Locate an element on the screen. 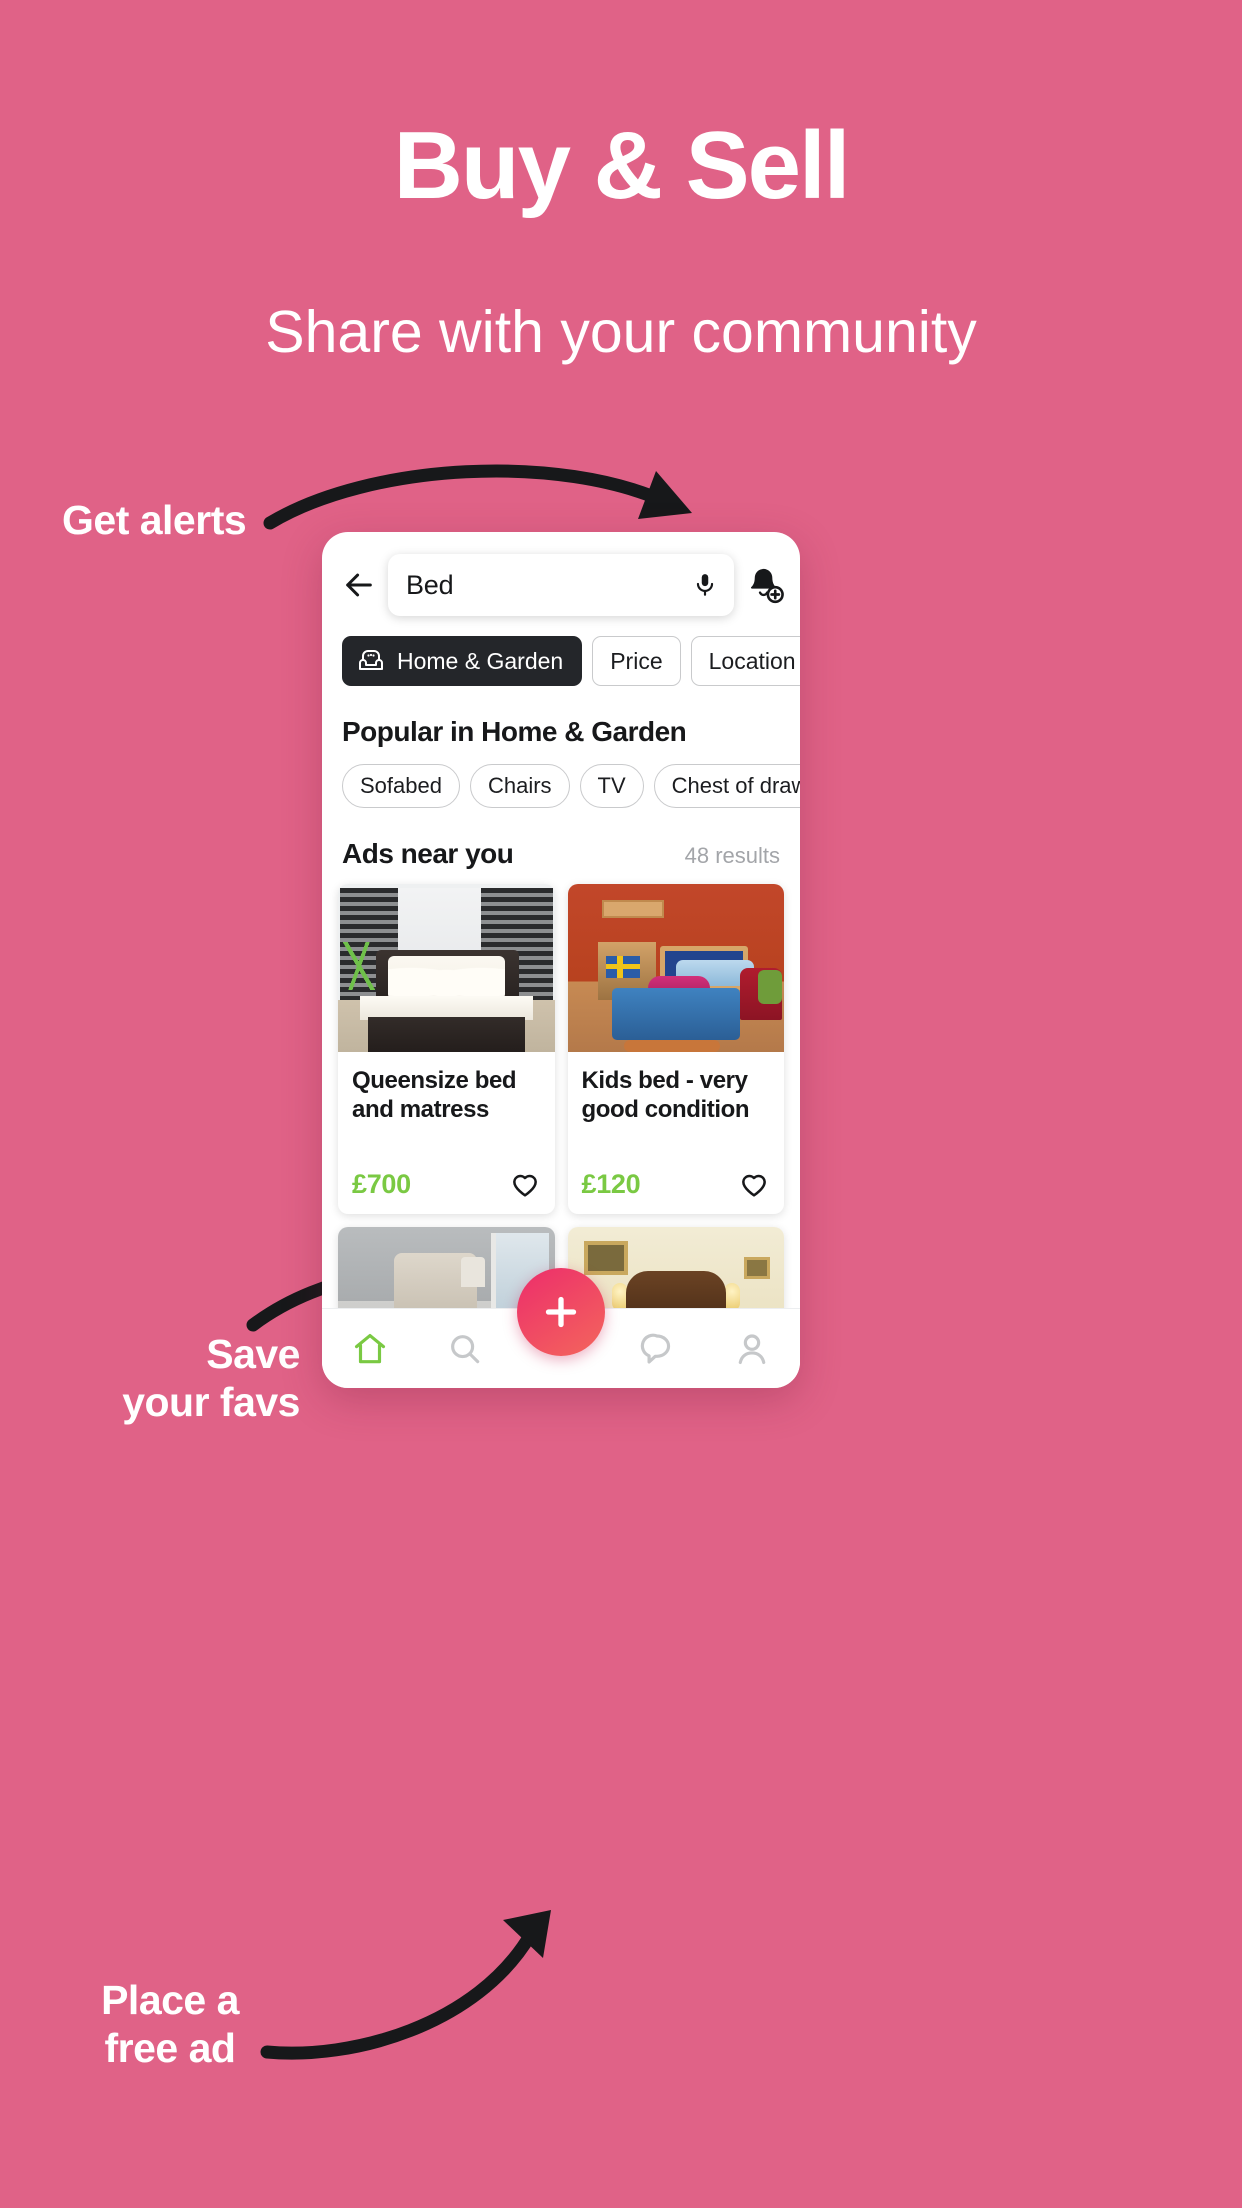  filter-chip-category: Home & Garden is located at coordinates (462, 661).